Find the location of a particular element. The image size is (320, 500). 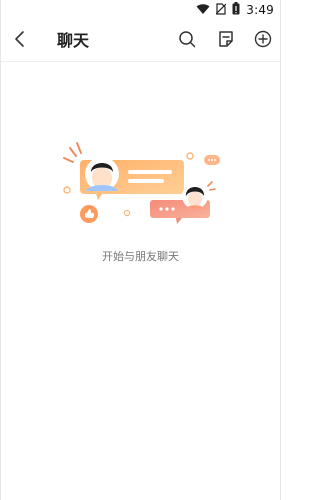

status-time: 3:49 is located at coordinates (260, 10).